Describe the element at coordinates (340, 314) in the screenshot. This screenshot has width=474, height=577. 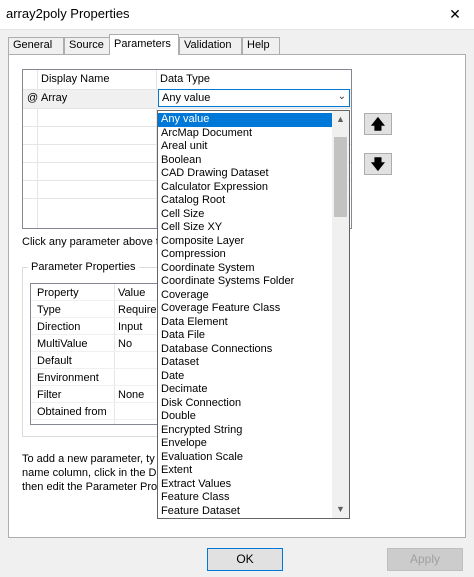
I see `dropdown-scrollbar: ▲ ▼` at that location.